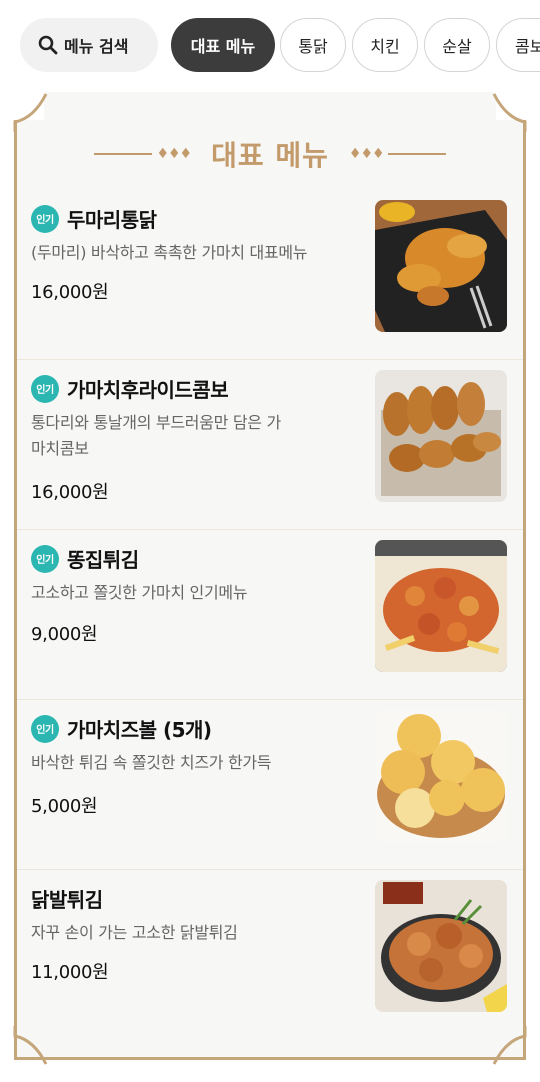 The height and width of the screenshot is (1082, 540). What do you see at coordinates (270, 275) in the screenshot?
I see `menu-item: 인기 두마리통닭 (두마리) 바삭하고 촉촉한 가마치 대표메뉴 16,000원` at bounding box center [270, 275].